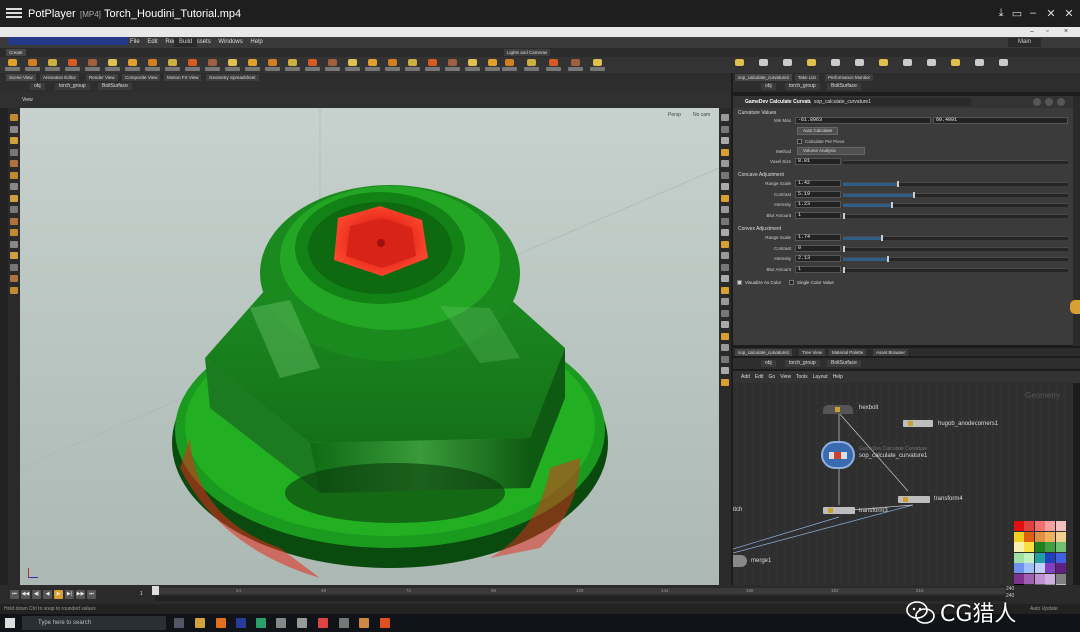  Describe the element at coordinates (1044, 609) in the screenshot. I see `auto-update-toggle: Auto Update` at that location.